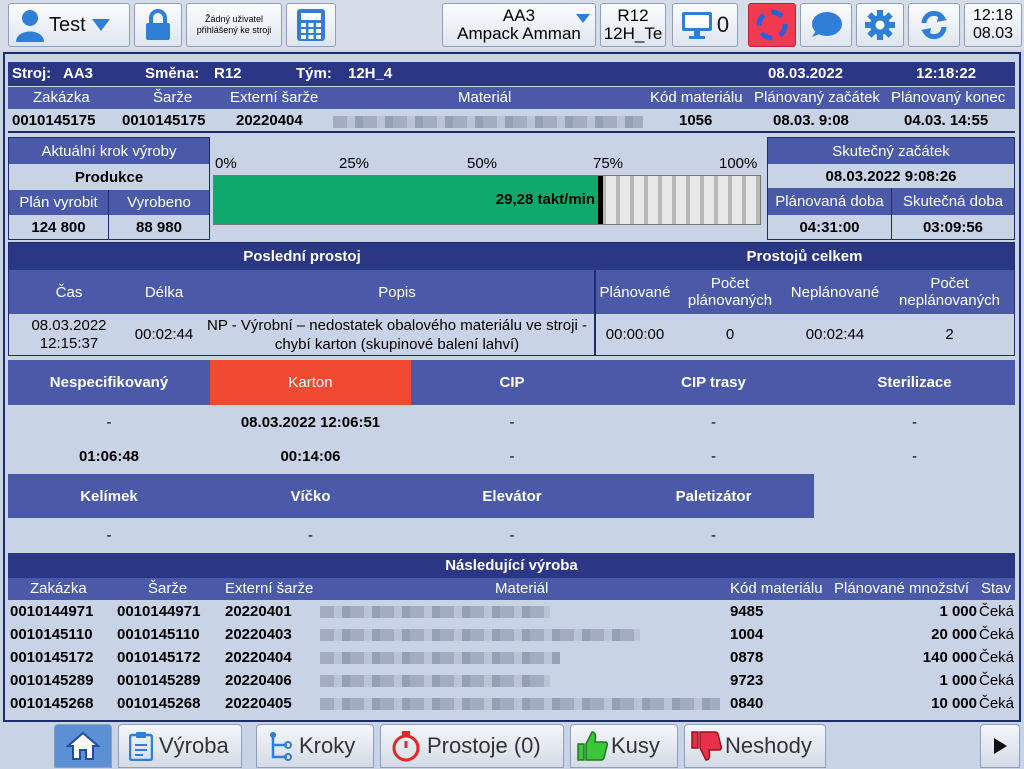 The width and height of the screenshot is (1024, 769). What do you see at coordinates (747, 680) in the screenshot?
I see `row-kod: 9723` at bounding box center [747, 680].